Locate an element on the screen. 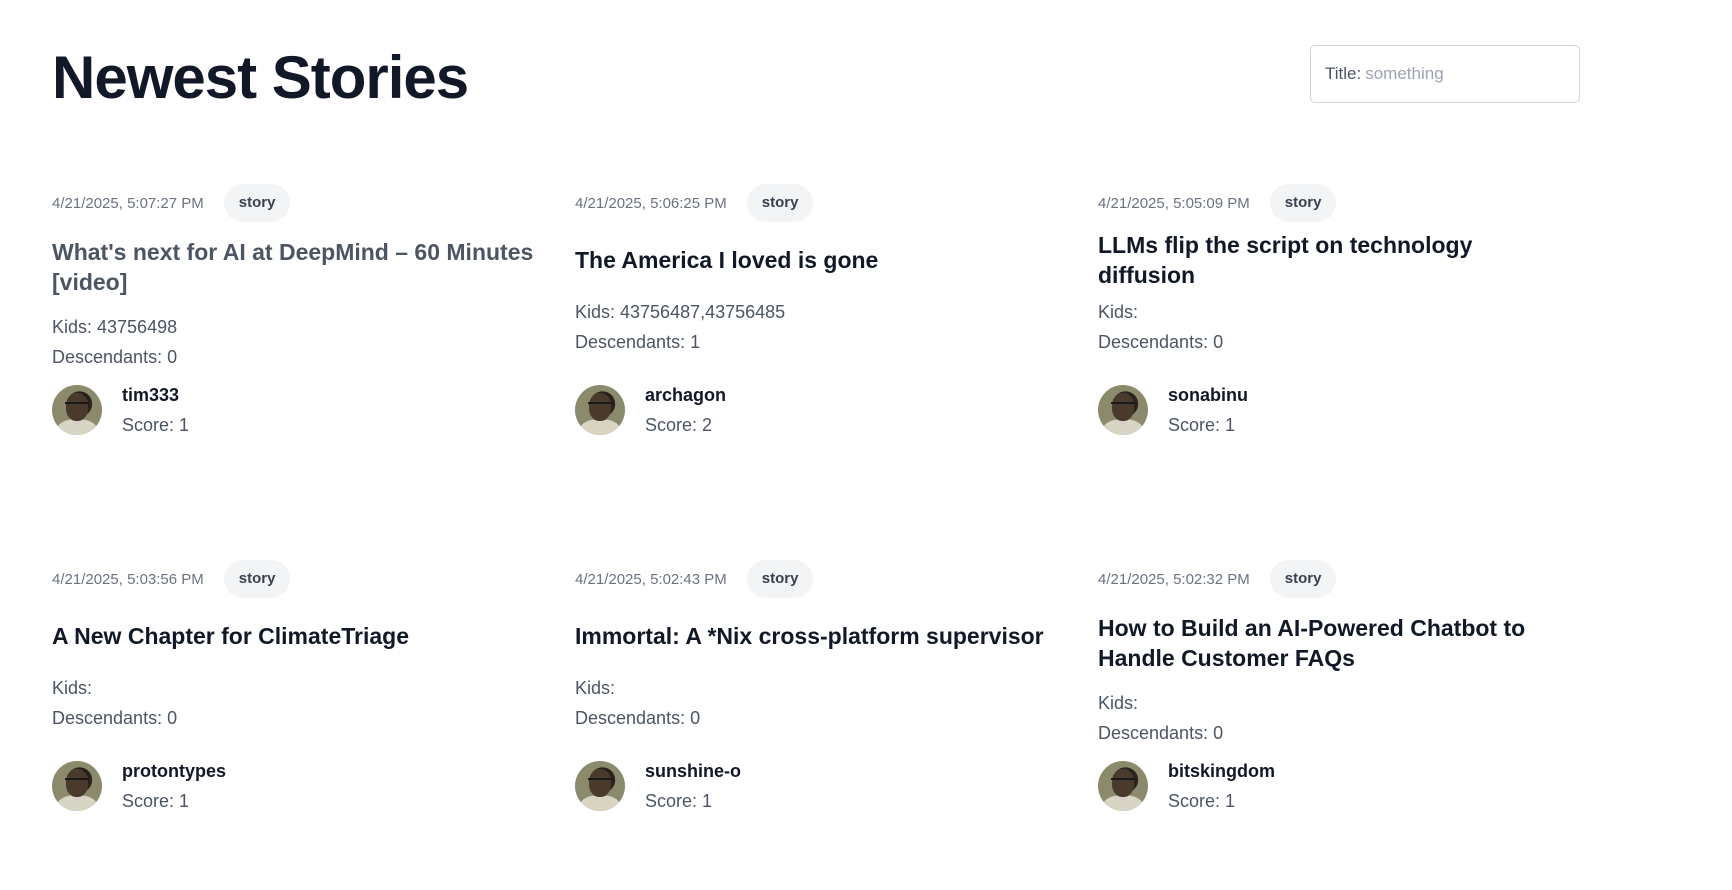  story-meta: 4/21/2025, 5:07:27 PM story is located at coordinates (293, 203).